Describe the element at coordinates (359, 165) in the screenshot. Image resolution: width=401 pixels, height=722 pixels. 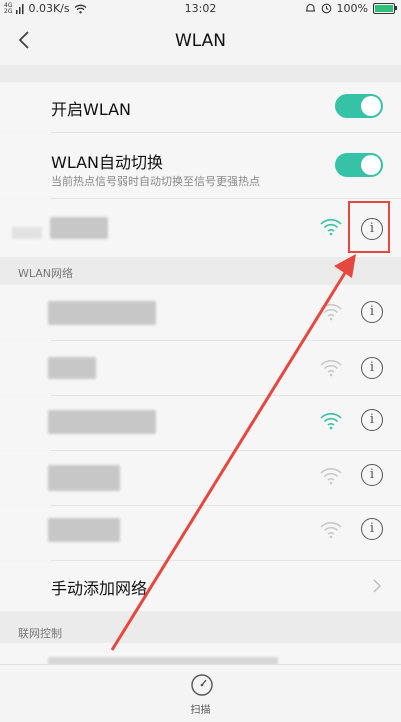
I see `auto-switch-toggle` at that location.